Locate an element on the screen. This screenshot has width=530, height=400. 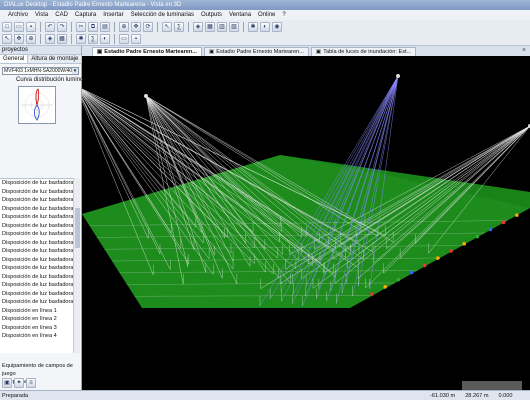
rotate-icon: ⟳ is located at coordinates (148, 27).